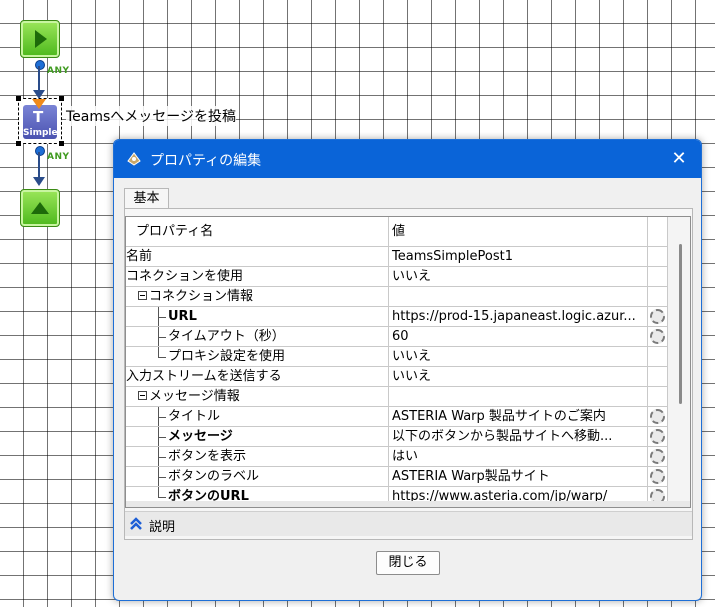 This screenshot has height=607, width=715. What do you see at coordinates (194, 416) in the screenshot?
I see `property-name-label: タイトル` at bounding box center [194, 416].